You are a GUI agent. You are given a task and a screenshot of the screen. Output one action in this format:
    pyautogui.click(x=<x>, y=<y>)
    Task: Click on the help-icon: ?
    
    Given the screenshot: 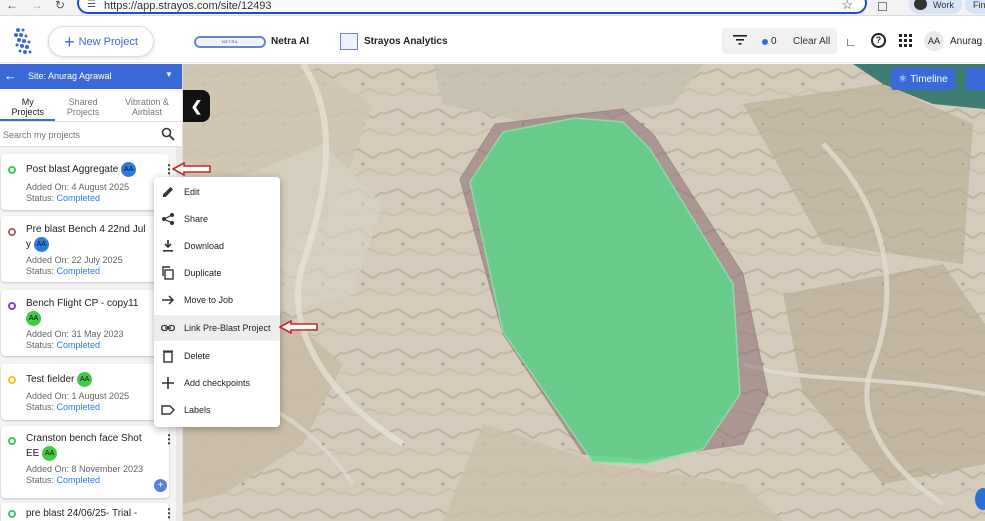 What is the action you would take?
    pyautogui.click(x=878, y=40)
    